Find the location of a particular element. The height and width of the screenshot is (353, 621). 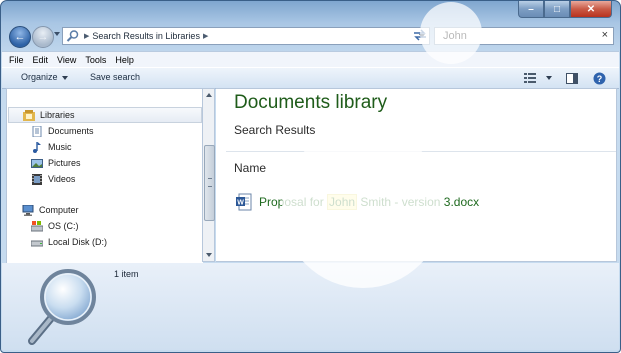

minimize-icon: – is located at coordinates (531, 9).